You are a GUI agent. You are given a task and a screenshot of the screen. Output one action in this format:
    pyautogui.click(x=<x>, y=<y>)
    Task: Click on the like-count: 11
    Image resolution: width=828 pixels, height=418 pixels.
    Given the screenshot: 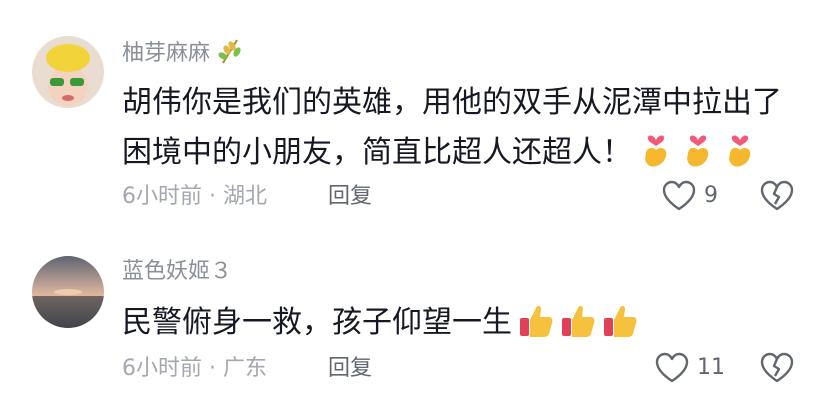 What is the action you would take?
    pyautogui.click(x=711, y=367)
    